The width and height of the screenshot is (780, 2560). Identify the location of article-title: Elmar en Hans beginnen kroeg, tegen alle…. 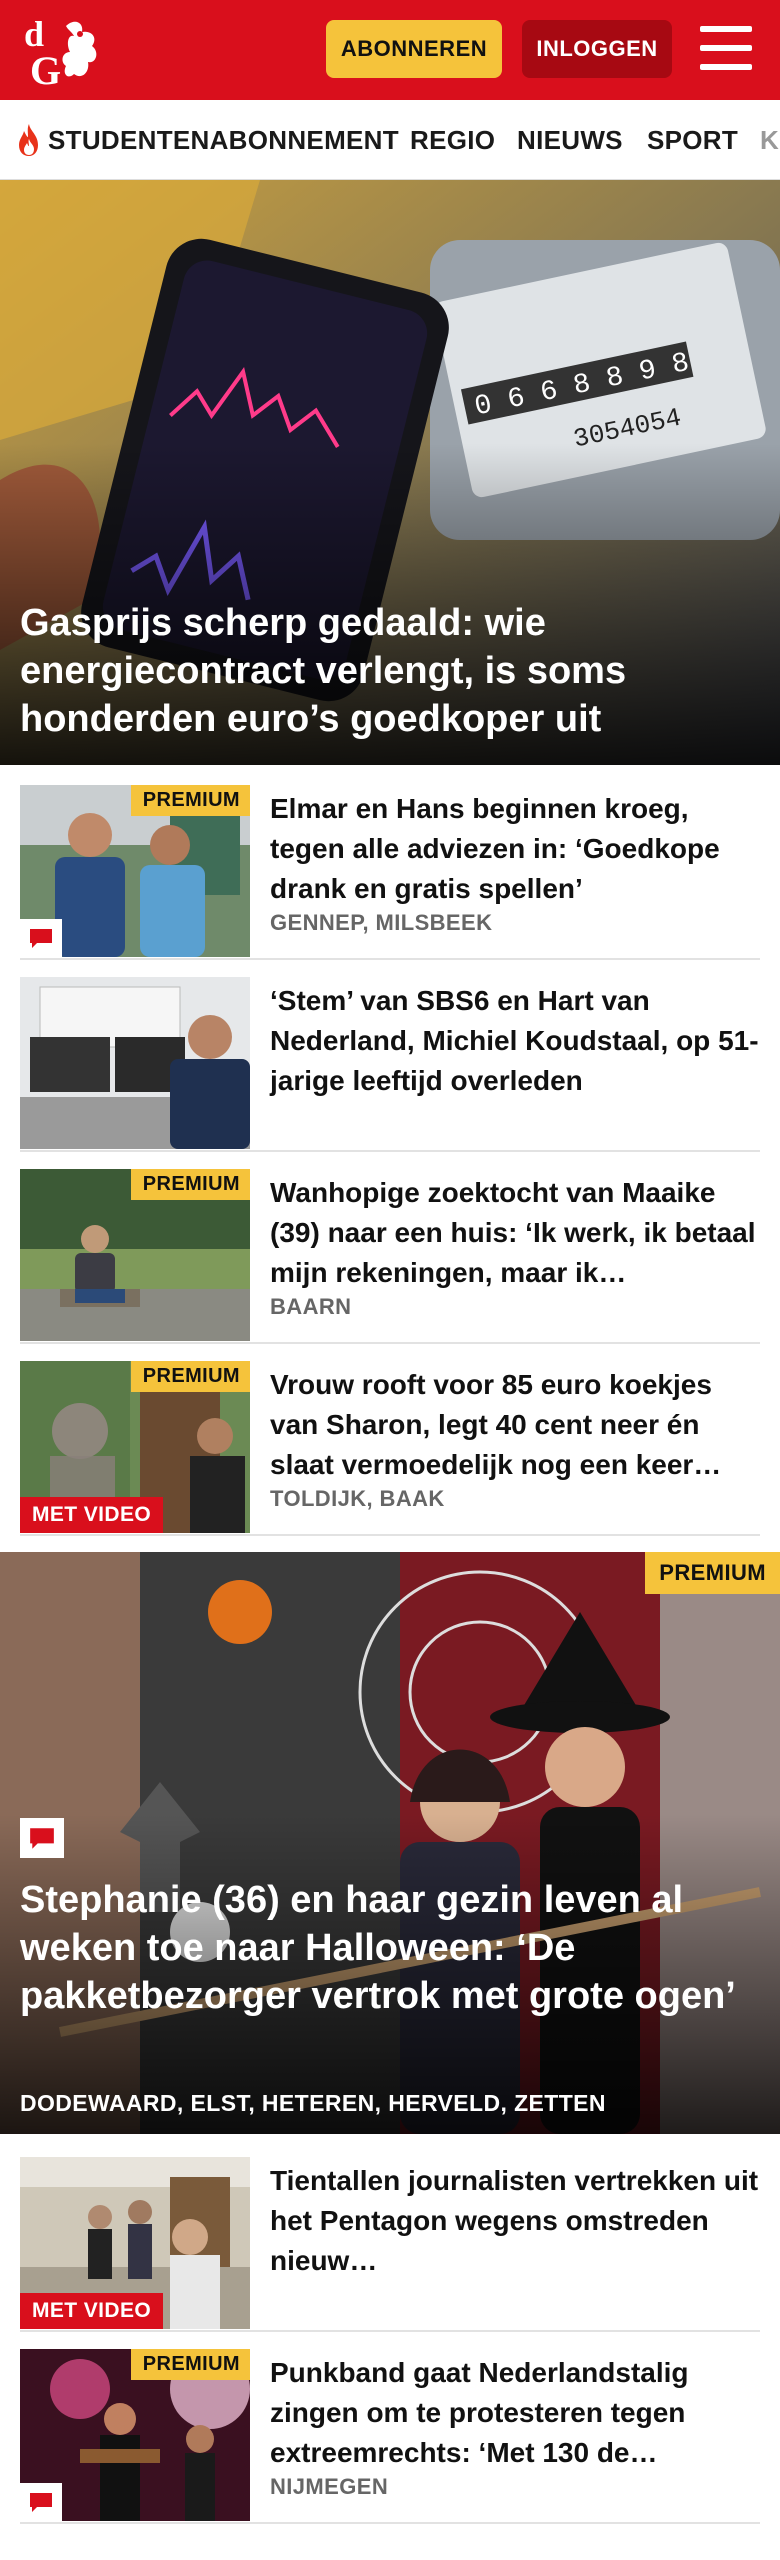
(515, 849).